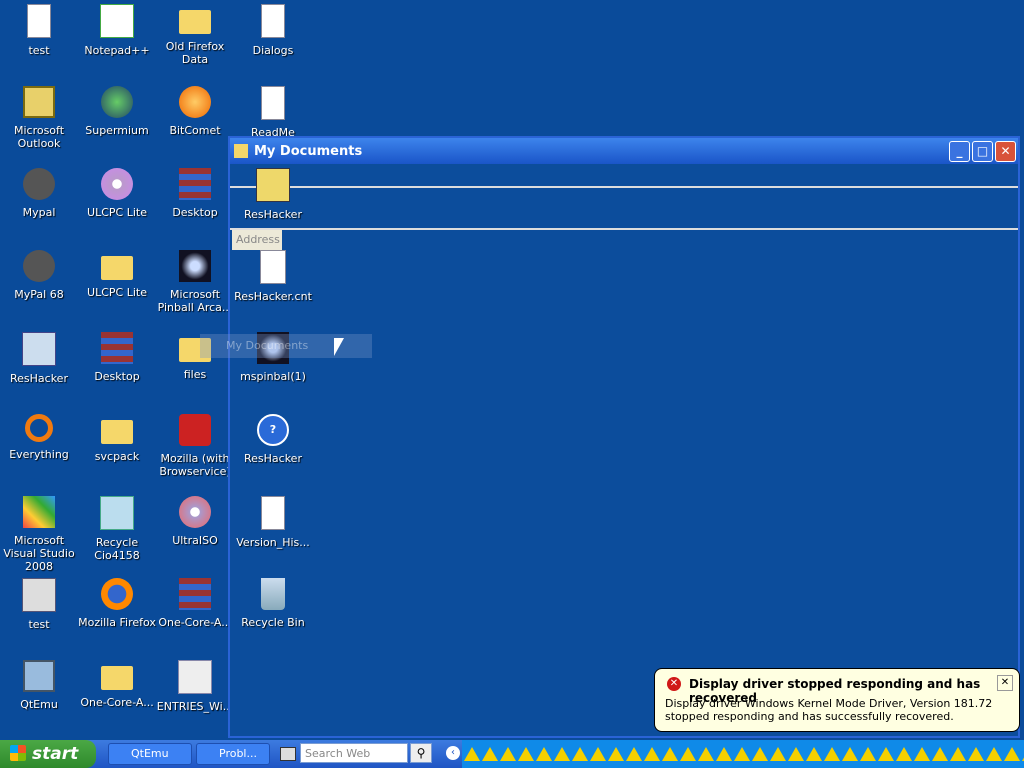 The width and height of the screenshot is (1024, 768). Describe the element at coordinates (1005, 683) in the screenshot. I see `balloon-close-button: ✕` at that location.